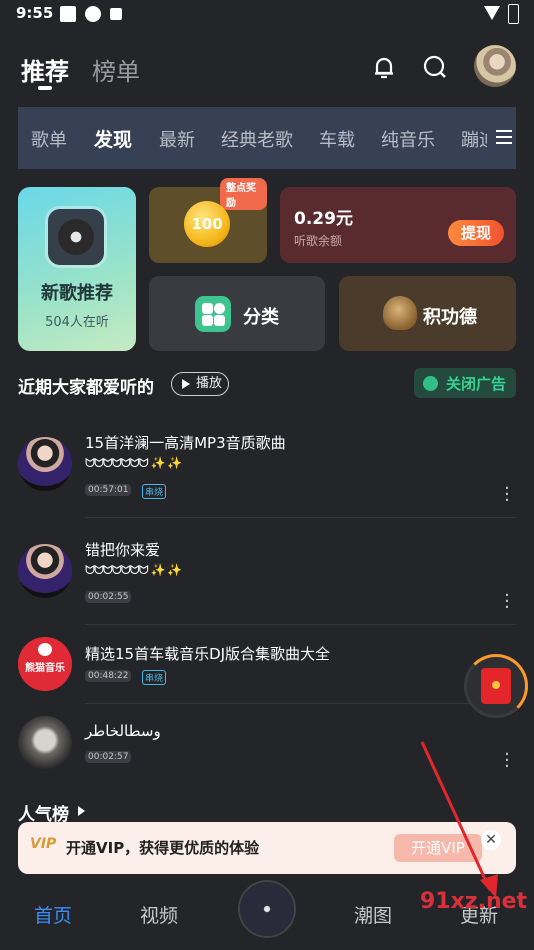 The width and height of the screenshot is (534, 950). Describe the element at coordinates (123, 731) in the screenshot. I see `track-title: وسطالخاطر` at that location.